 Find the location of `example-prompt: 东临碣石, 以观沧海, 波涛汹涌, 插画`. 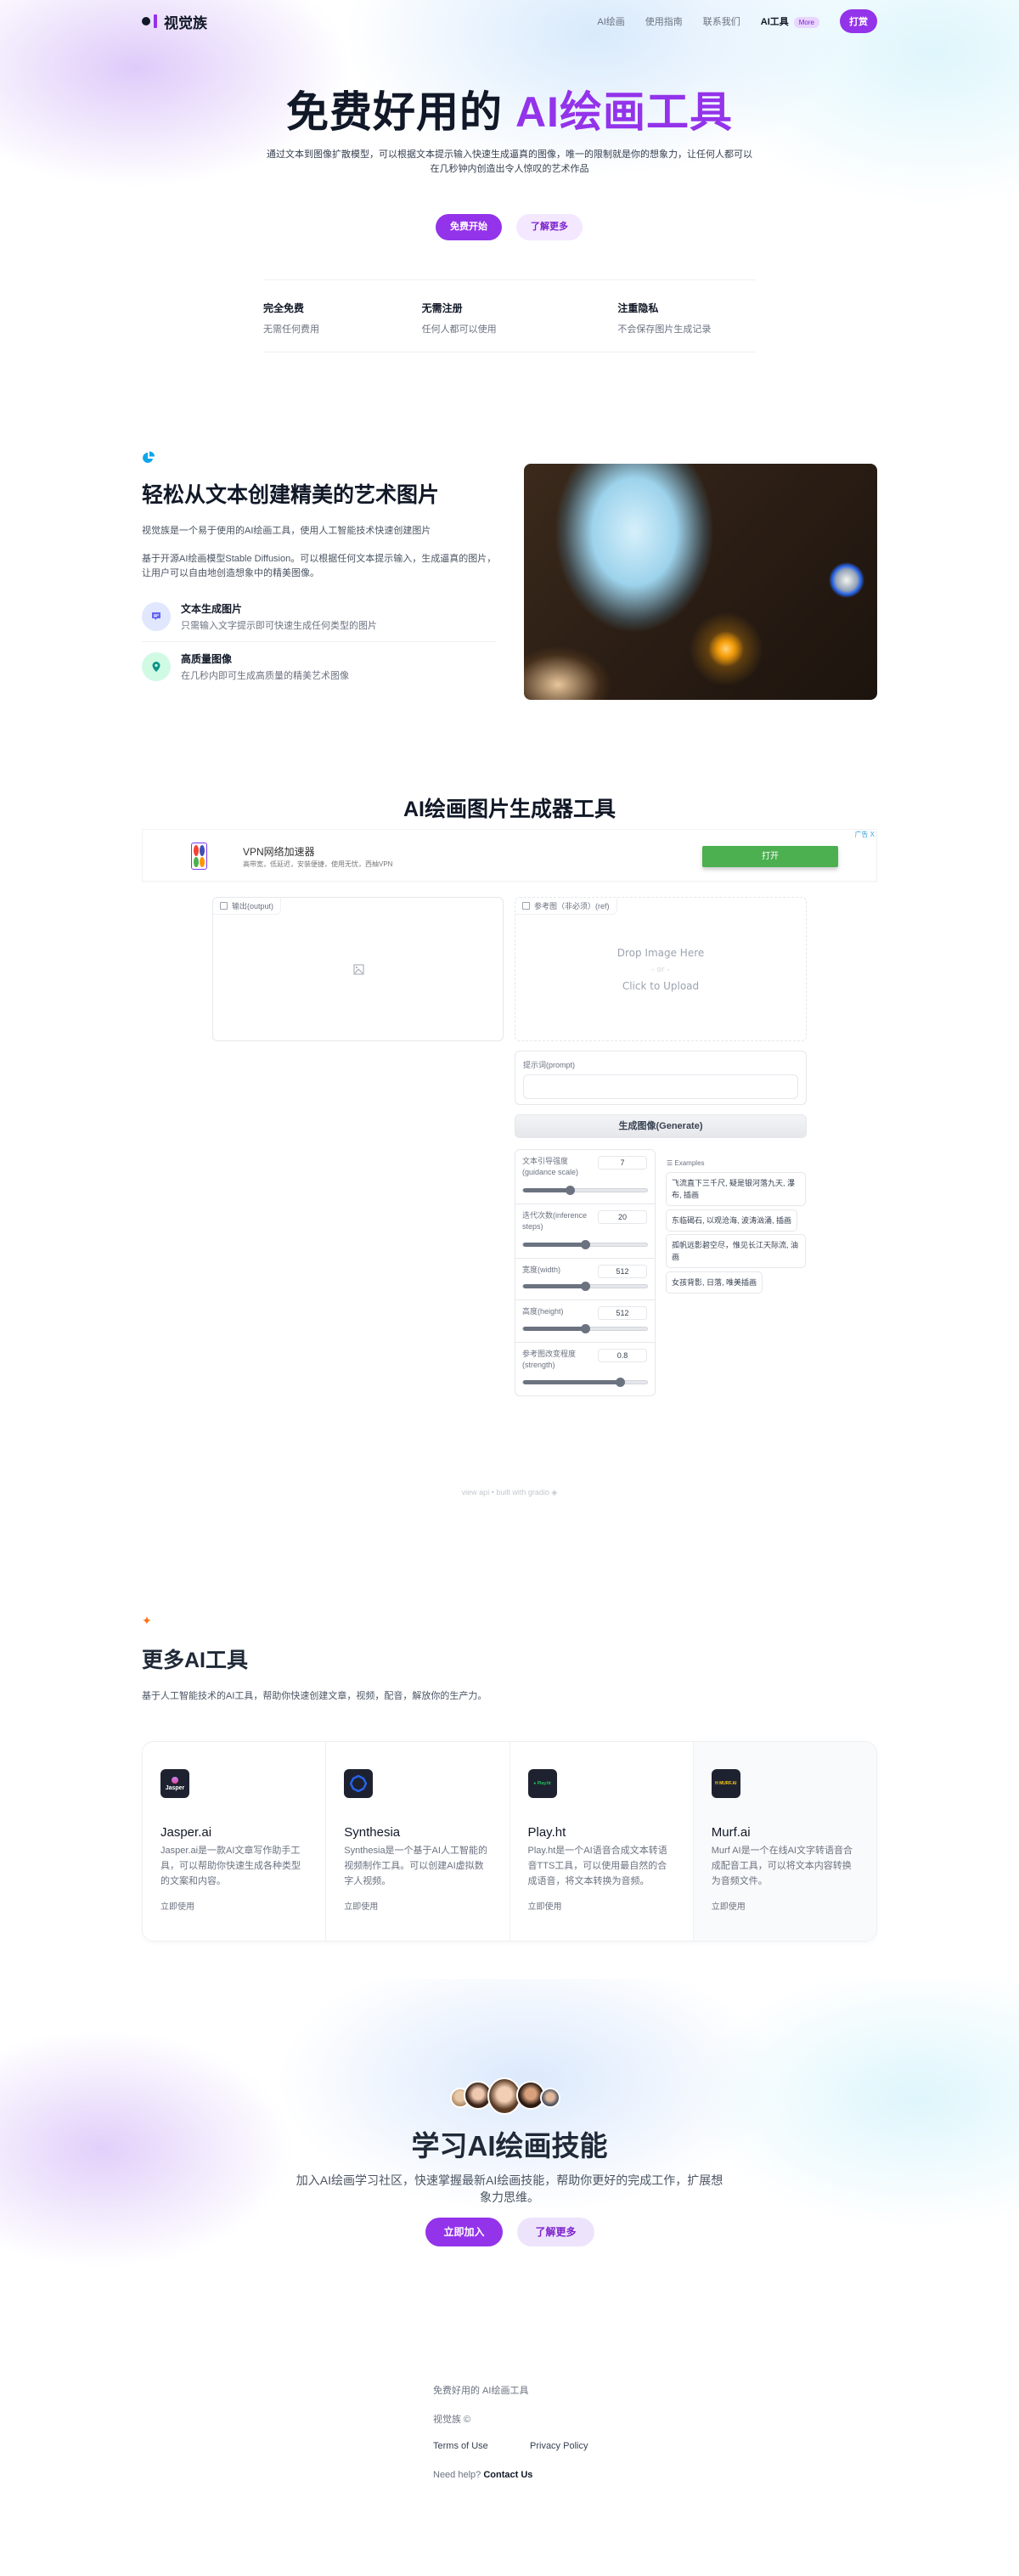

example-prompt: 东临碣石, 以观沧海, 波涛汹涌, 插画 is located at coordinates (732, 1220).